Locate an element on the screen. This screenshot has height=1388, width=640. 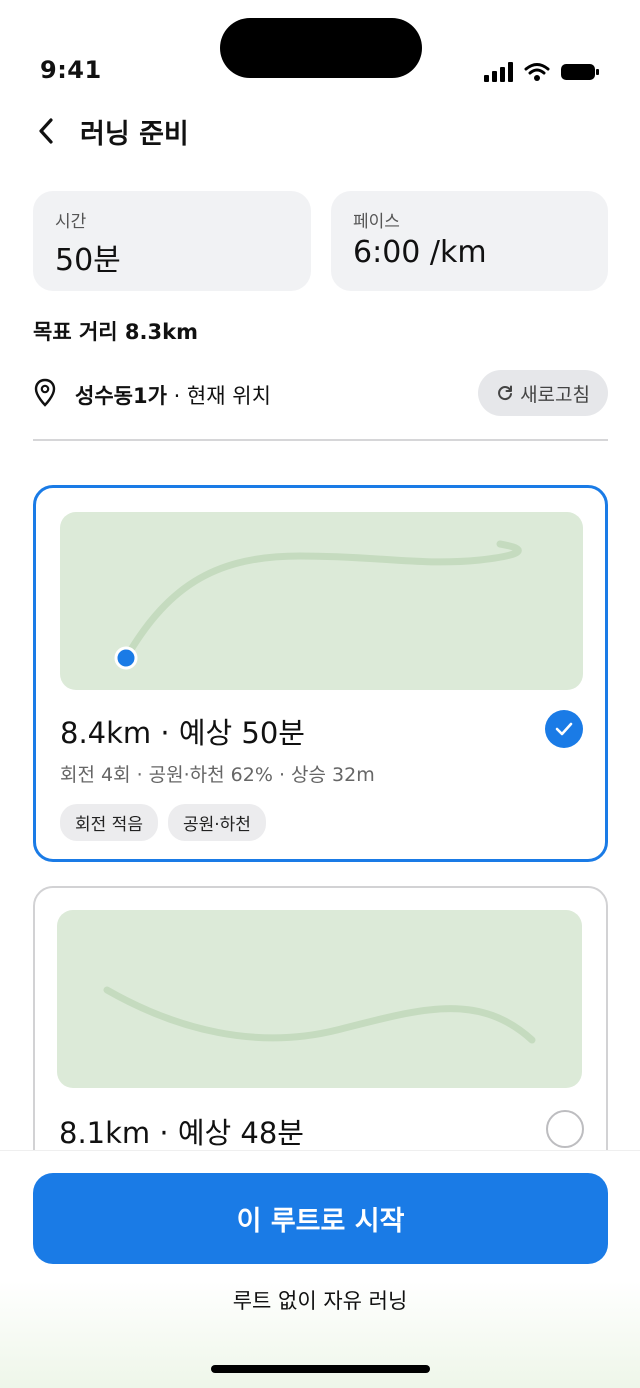
divider is located at coordinates (320, 440).